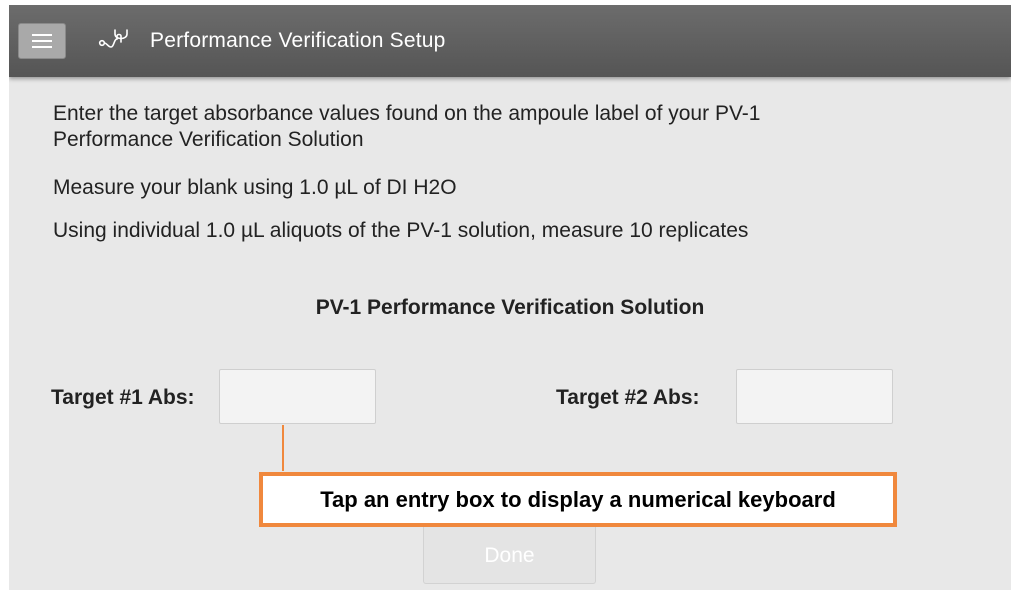  I want to click on done-button: Done, so click(509, 555).